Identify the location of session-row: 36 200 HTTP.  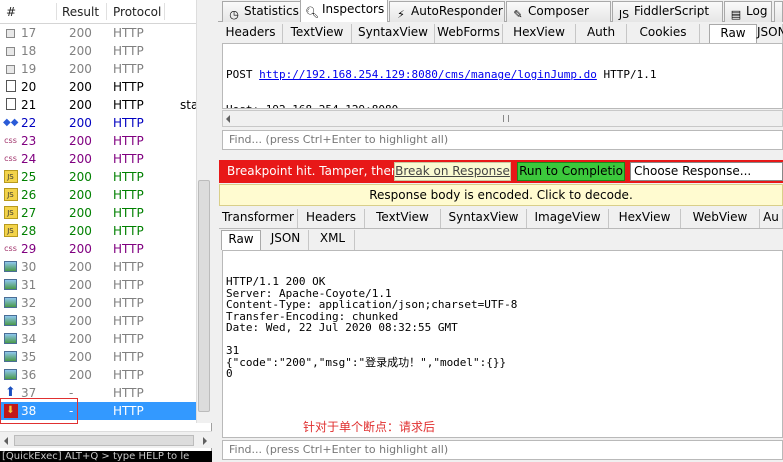
(98, 375).